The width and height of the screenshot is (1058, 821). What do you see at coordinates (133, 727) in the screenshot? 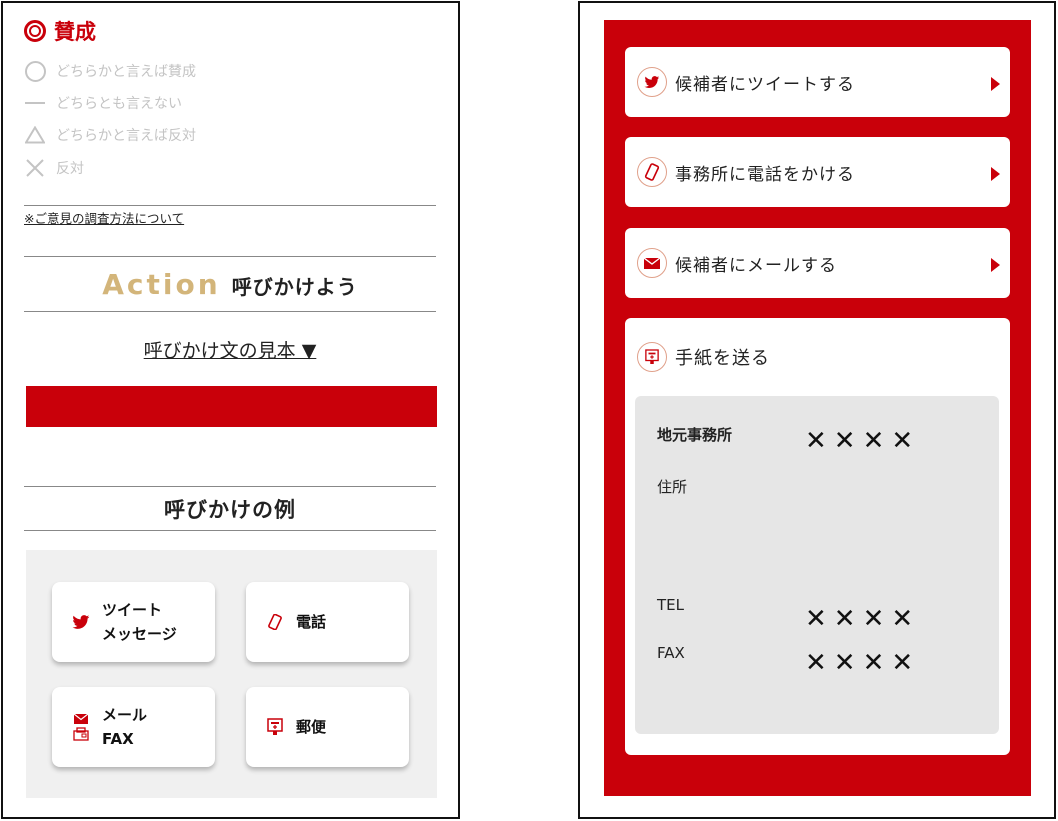
I see `example-mail-fax-card: メール FAX` at bounding box center [133, 727].